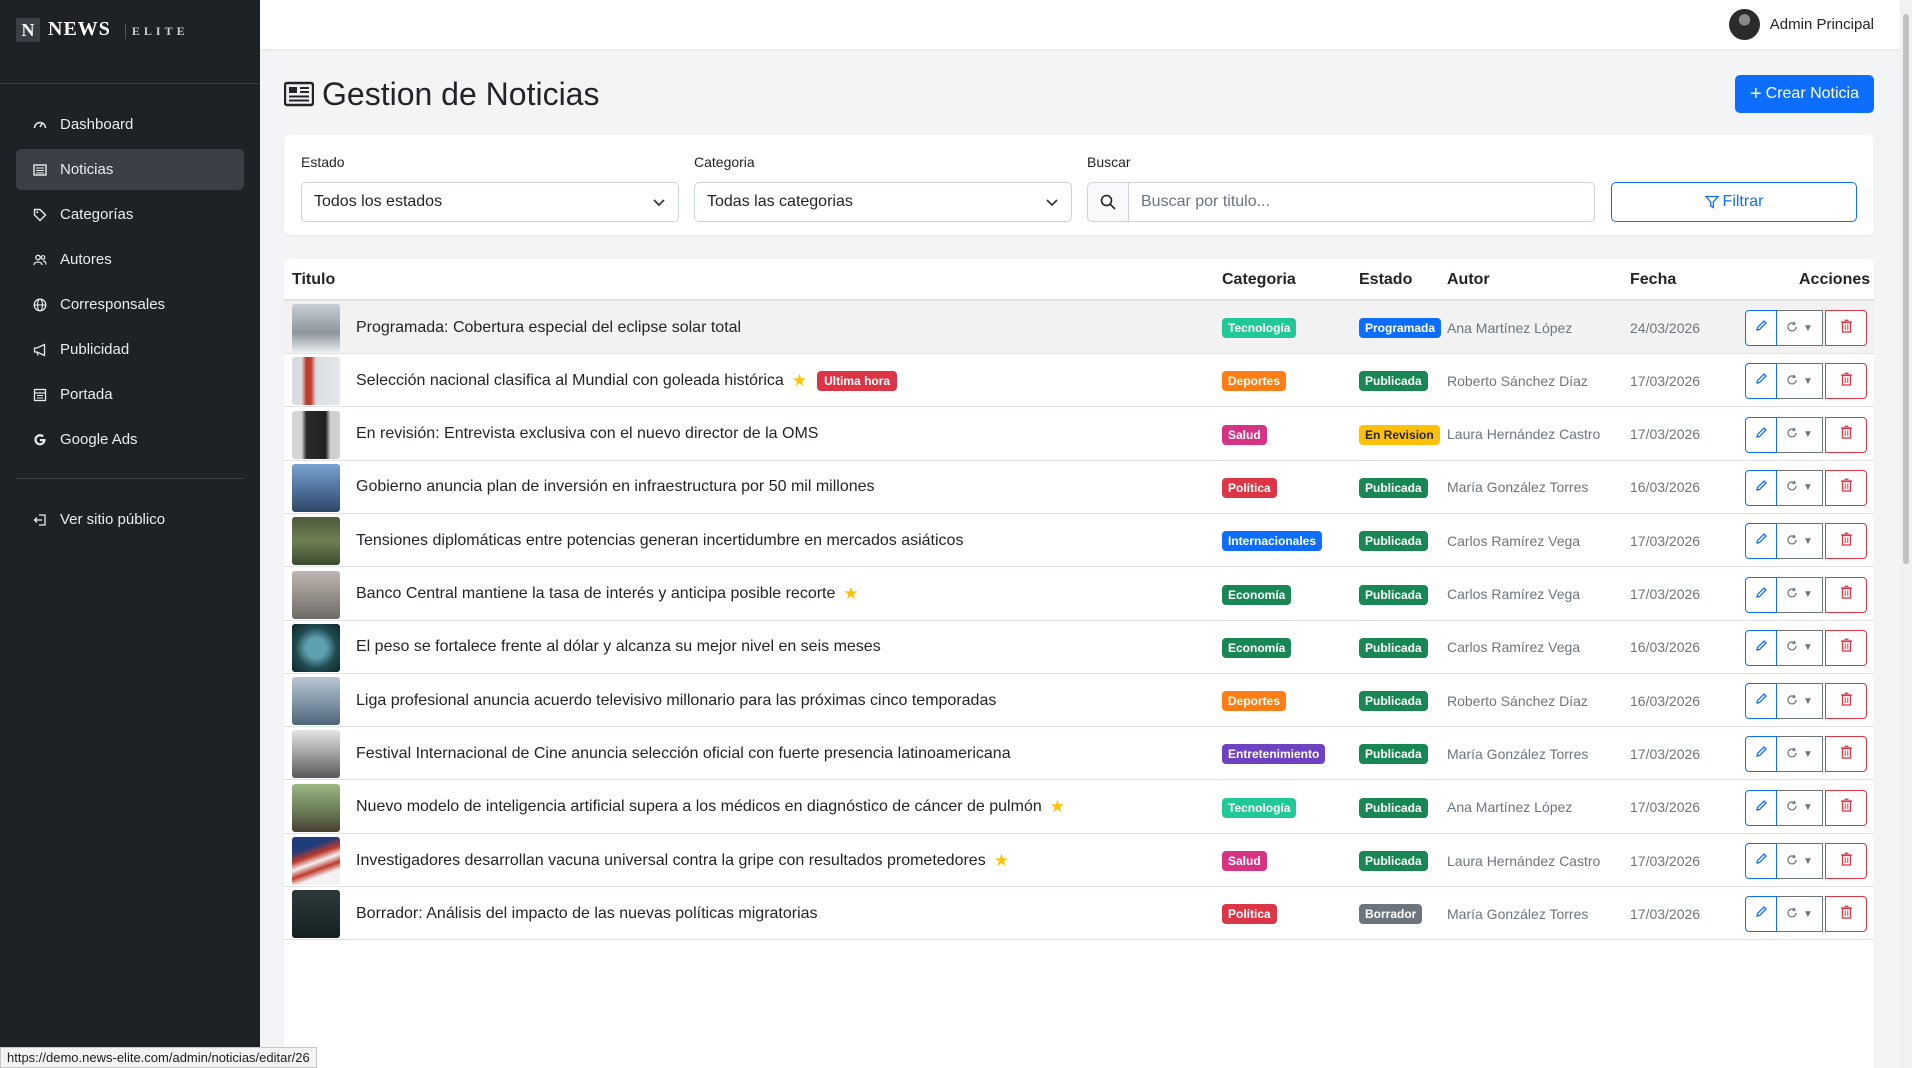  Describe the element at coordinates (1734, 202) in the screenshot. I see `filter-button: Filtrar` at that location.